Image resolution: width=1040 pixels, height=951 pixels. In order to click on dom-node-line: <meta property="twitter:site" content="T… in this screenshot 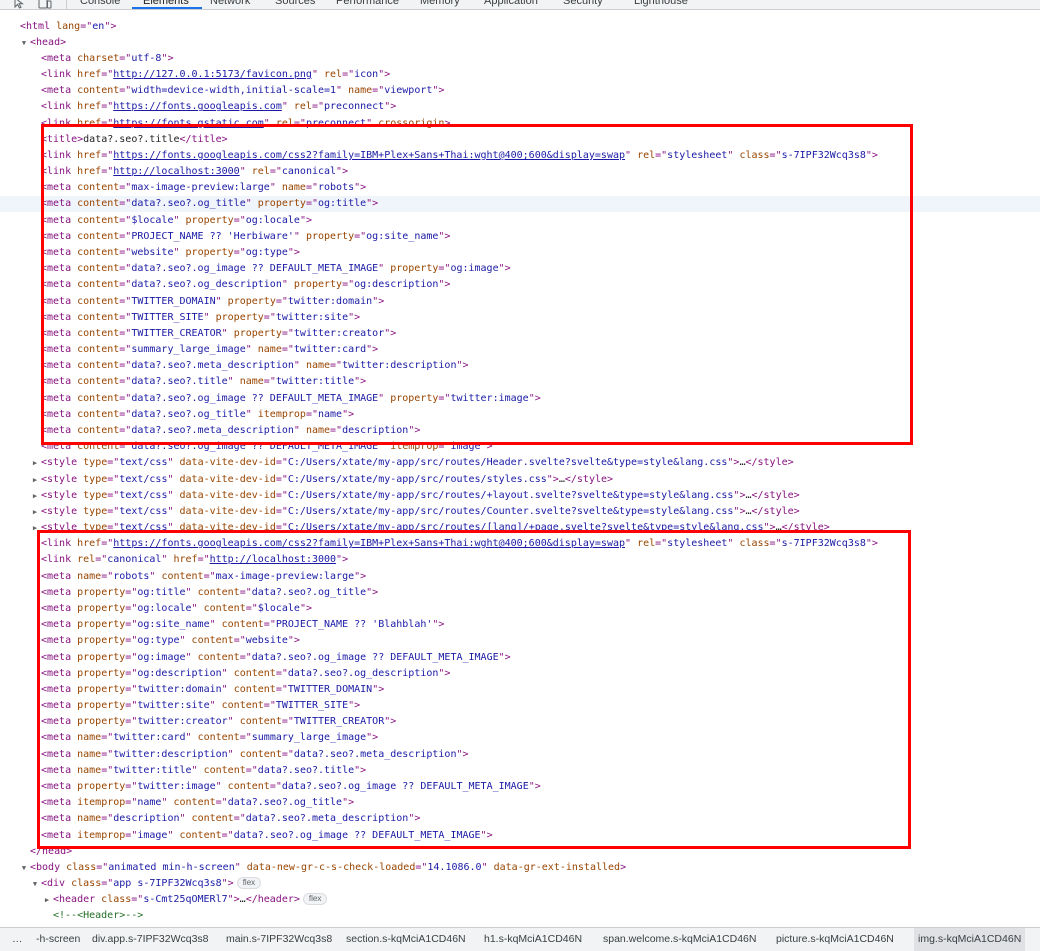, I will do `click(520, 706)`.